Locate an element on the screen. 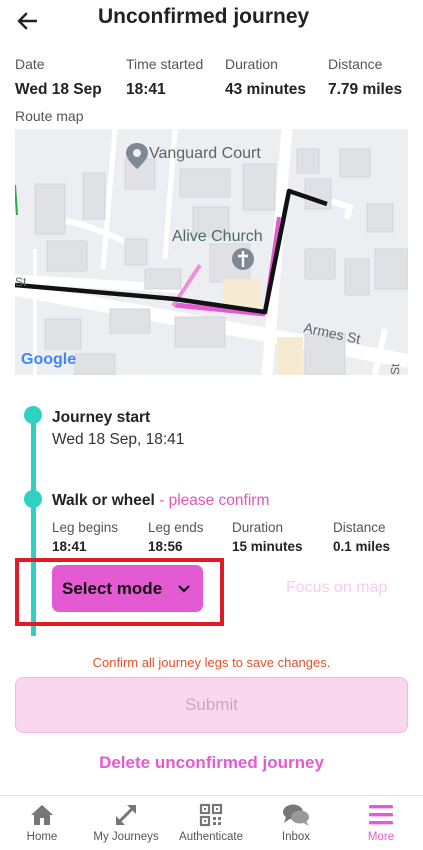 The image size is (423, 850). bottom-nav: Home My Journeys Authenticate Inbox More is located at coordinates (211, 822).